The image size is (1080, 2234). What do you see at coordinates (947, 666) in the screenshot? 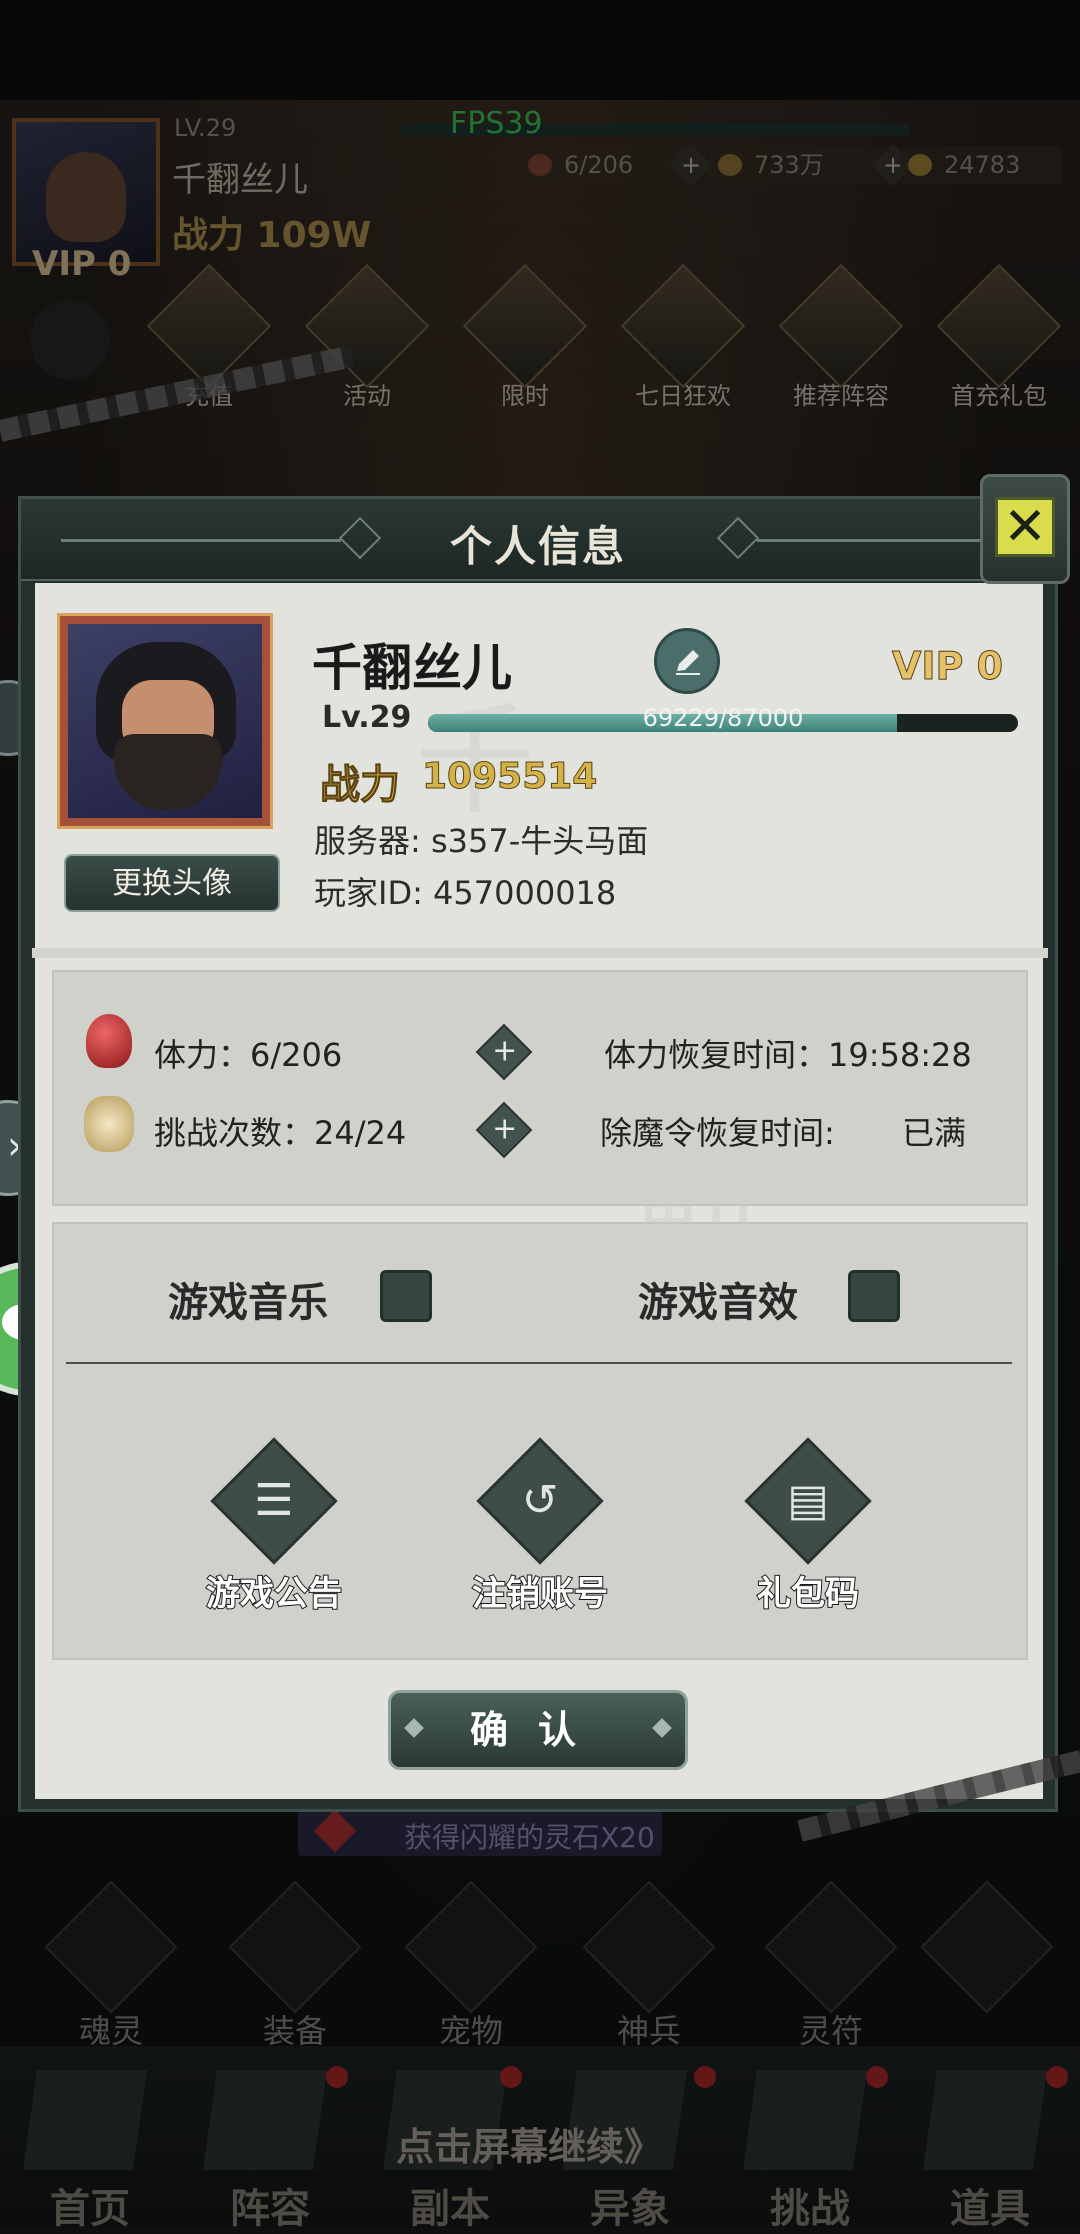
I see `vip-level: VIP 0` at bounding box center [947, 666].